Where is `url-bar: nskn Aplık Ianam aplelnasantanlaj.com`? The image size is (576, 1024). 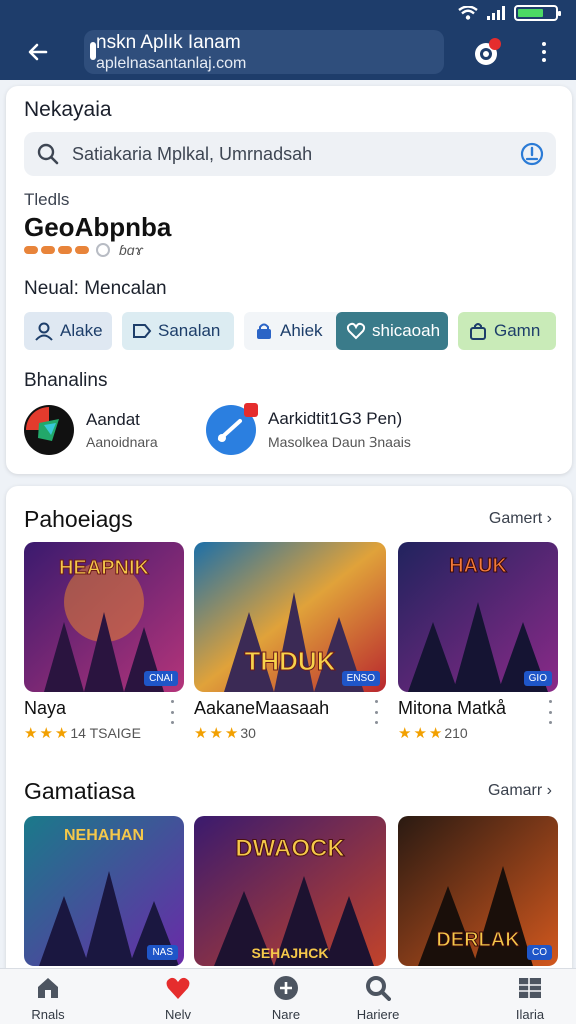
url-bar: nskn Aplık Ianam aplelnasantanlaj.com is located at coordinates (264, 52).